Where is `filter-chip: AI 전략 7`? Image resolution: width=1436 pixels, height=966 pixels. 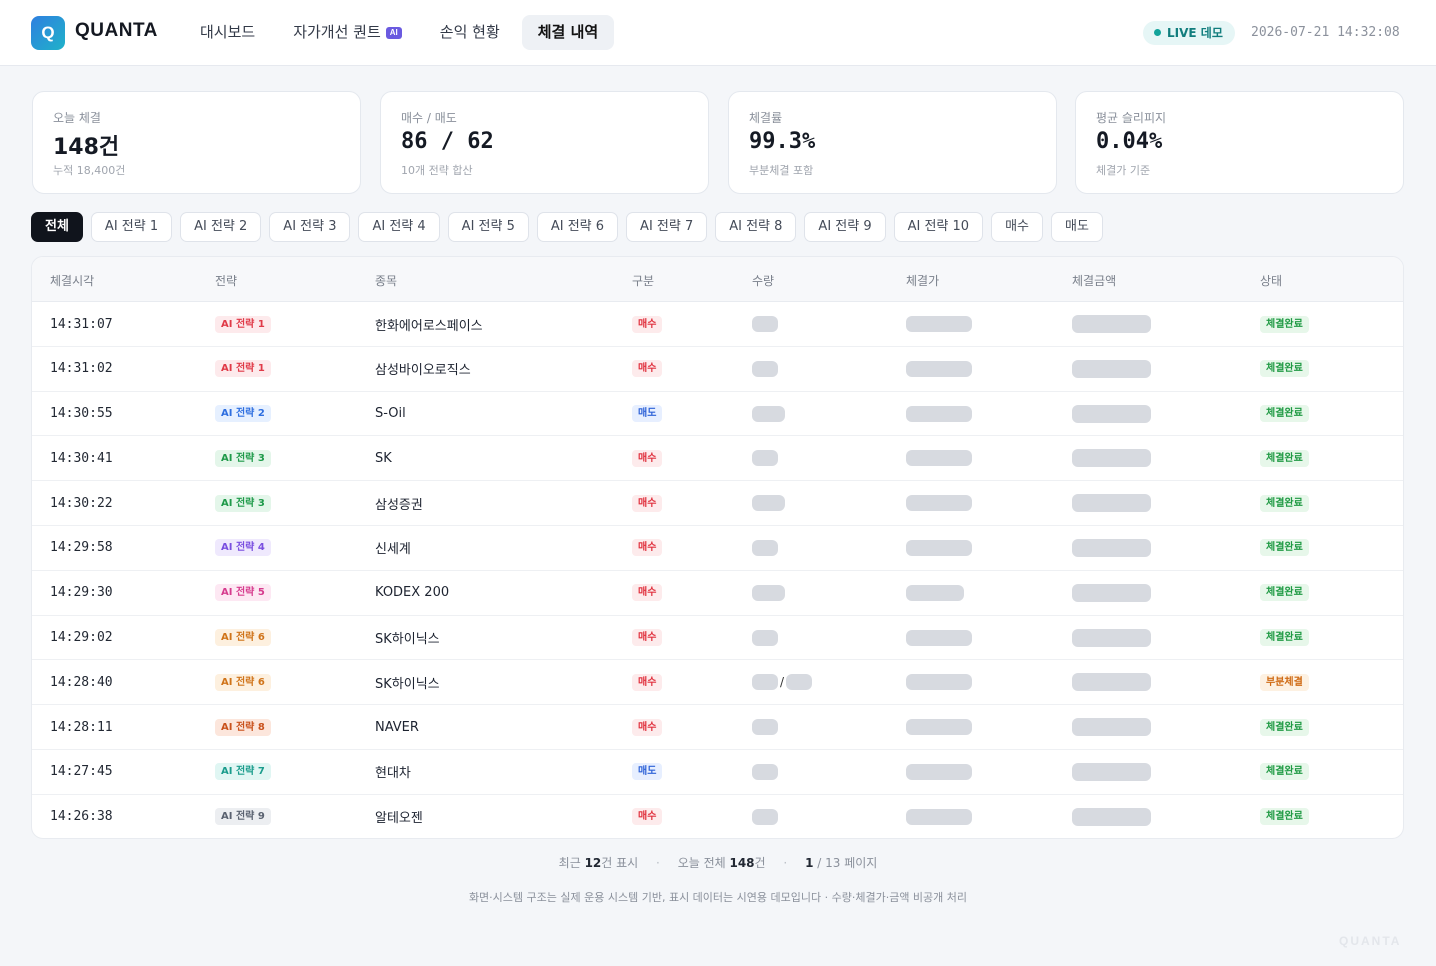
filter-chip: AI 전략 7 is located at coordinates (667, 227).